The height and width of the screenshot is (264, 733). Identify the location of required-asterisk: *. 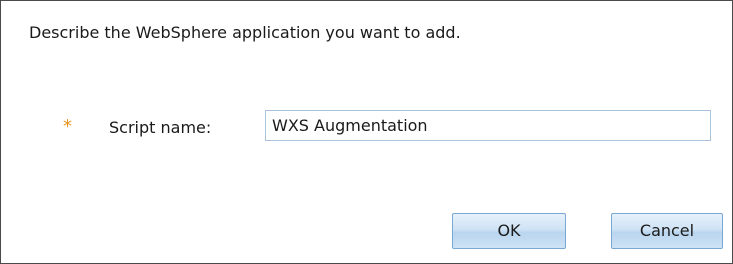
(67, 126).